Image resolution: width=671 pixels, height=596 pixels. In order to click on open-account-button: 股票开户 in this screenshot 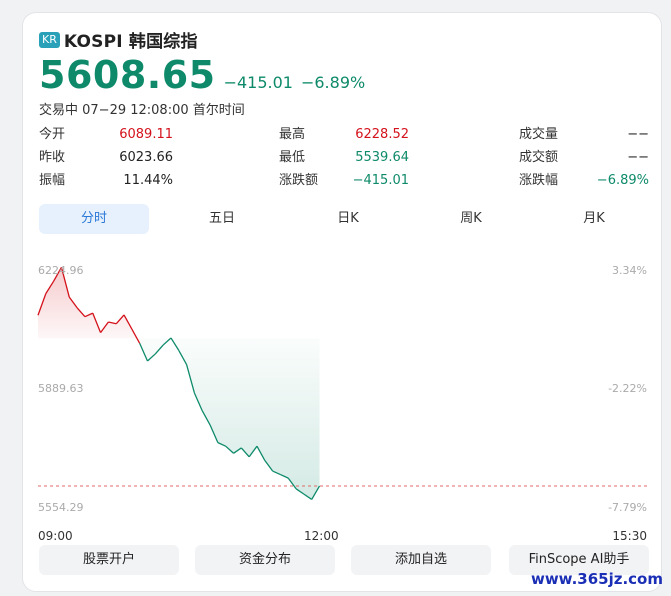, I will do `click(109, 560)`.